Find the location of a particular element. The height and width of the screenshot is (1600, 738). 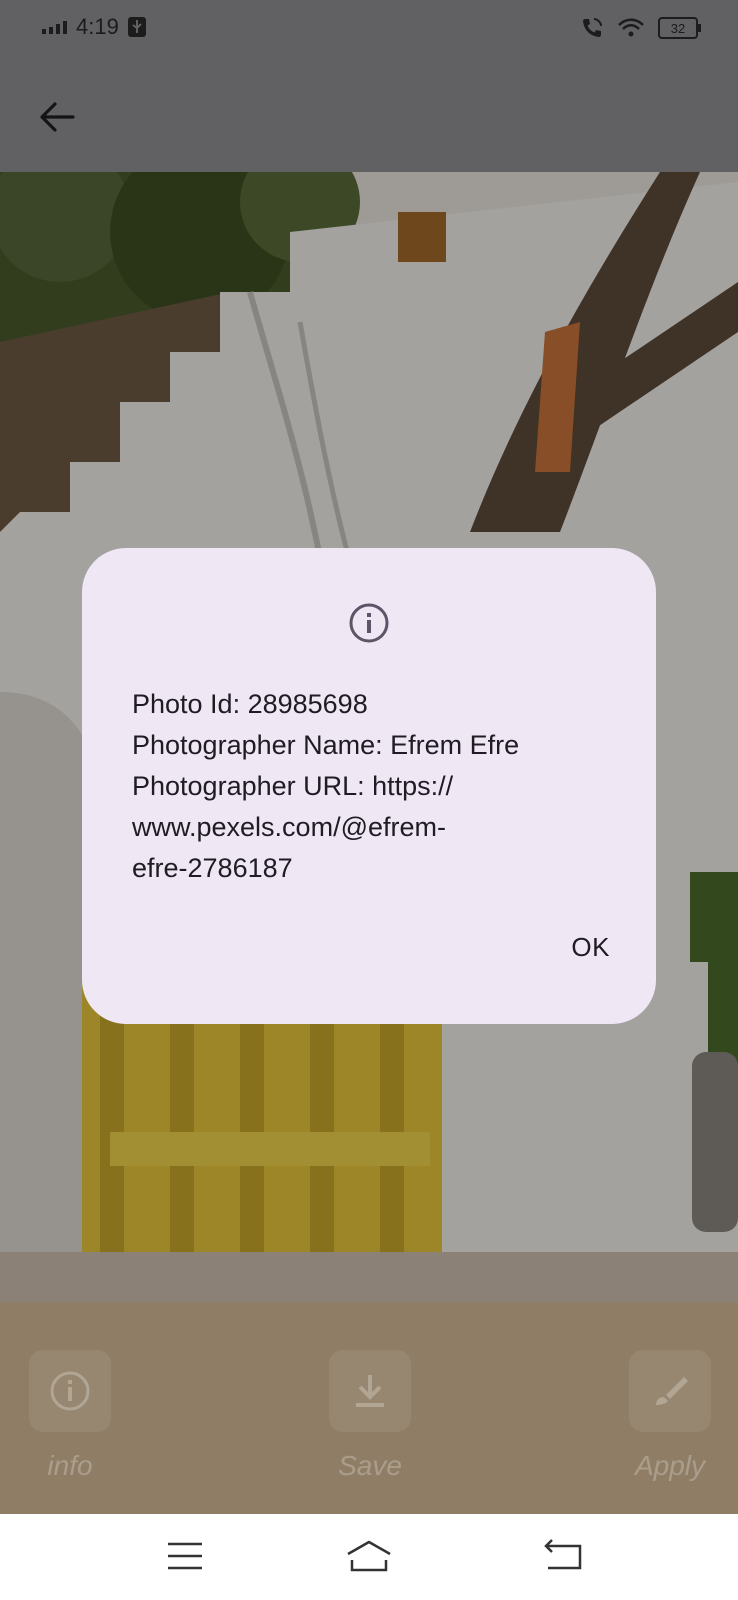

ok-button: OK is located at coordinates (590, 947).